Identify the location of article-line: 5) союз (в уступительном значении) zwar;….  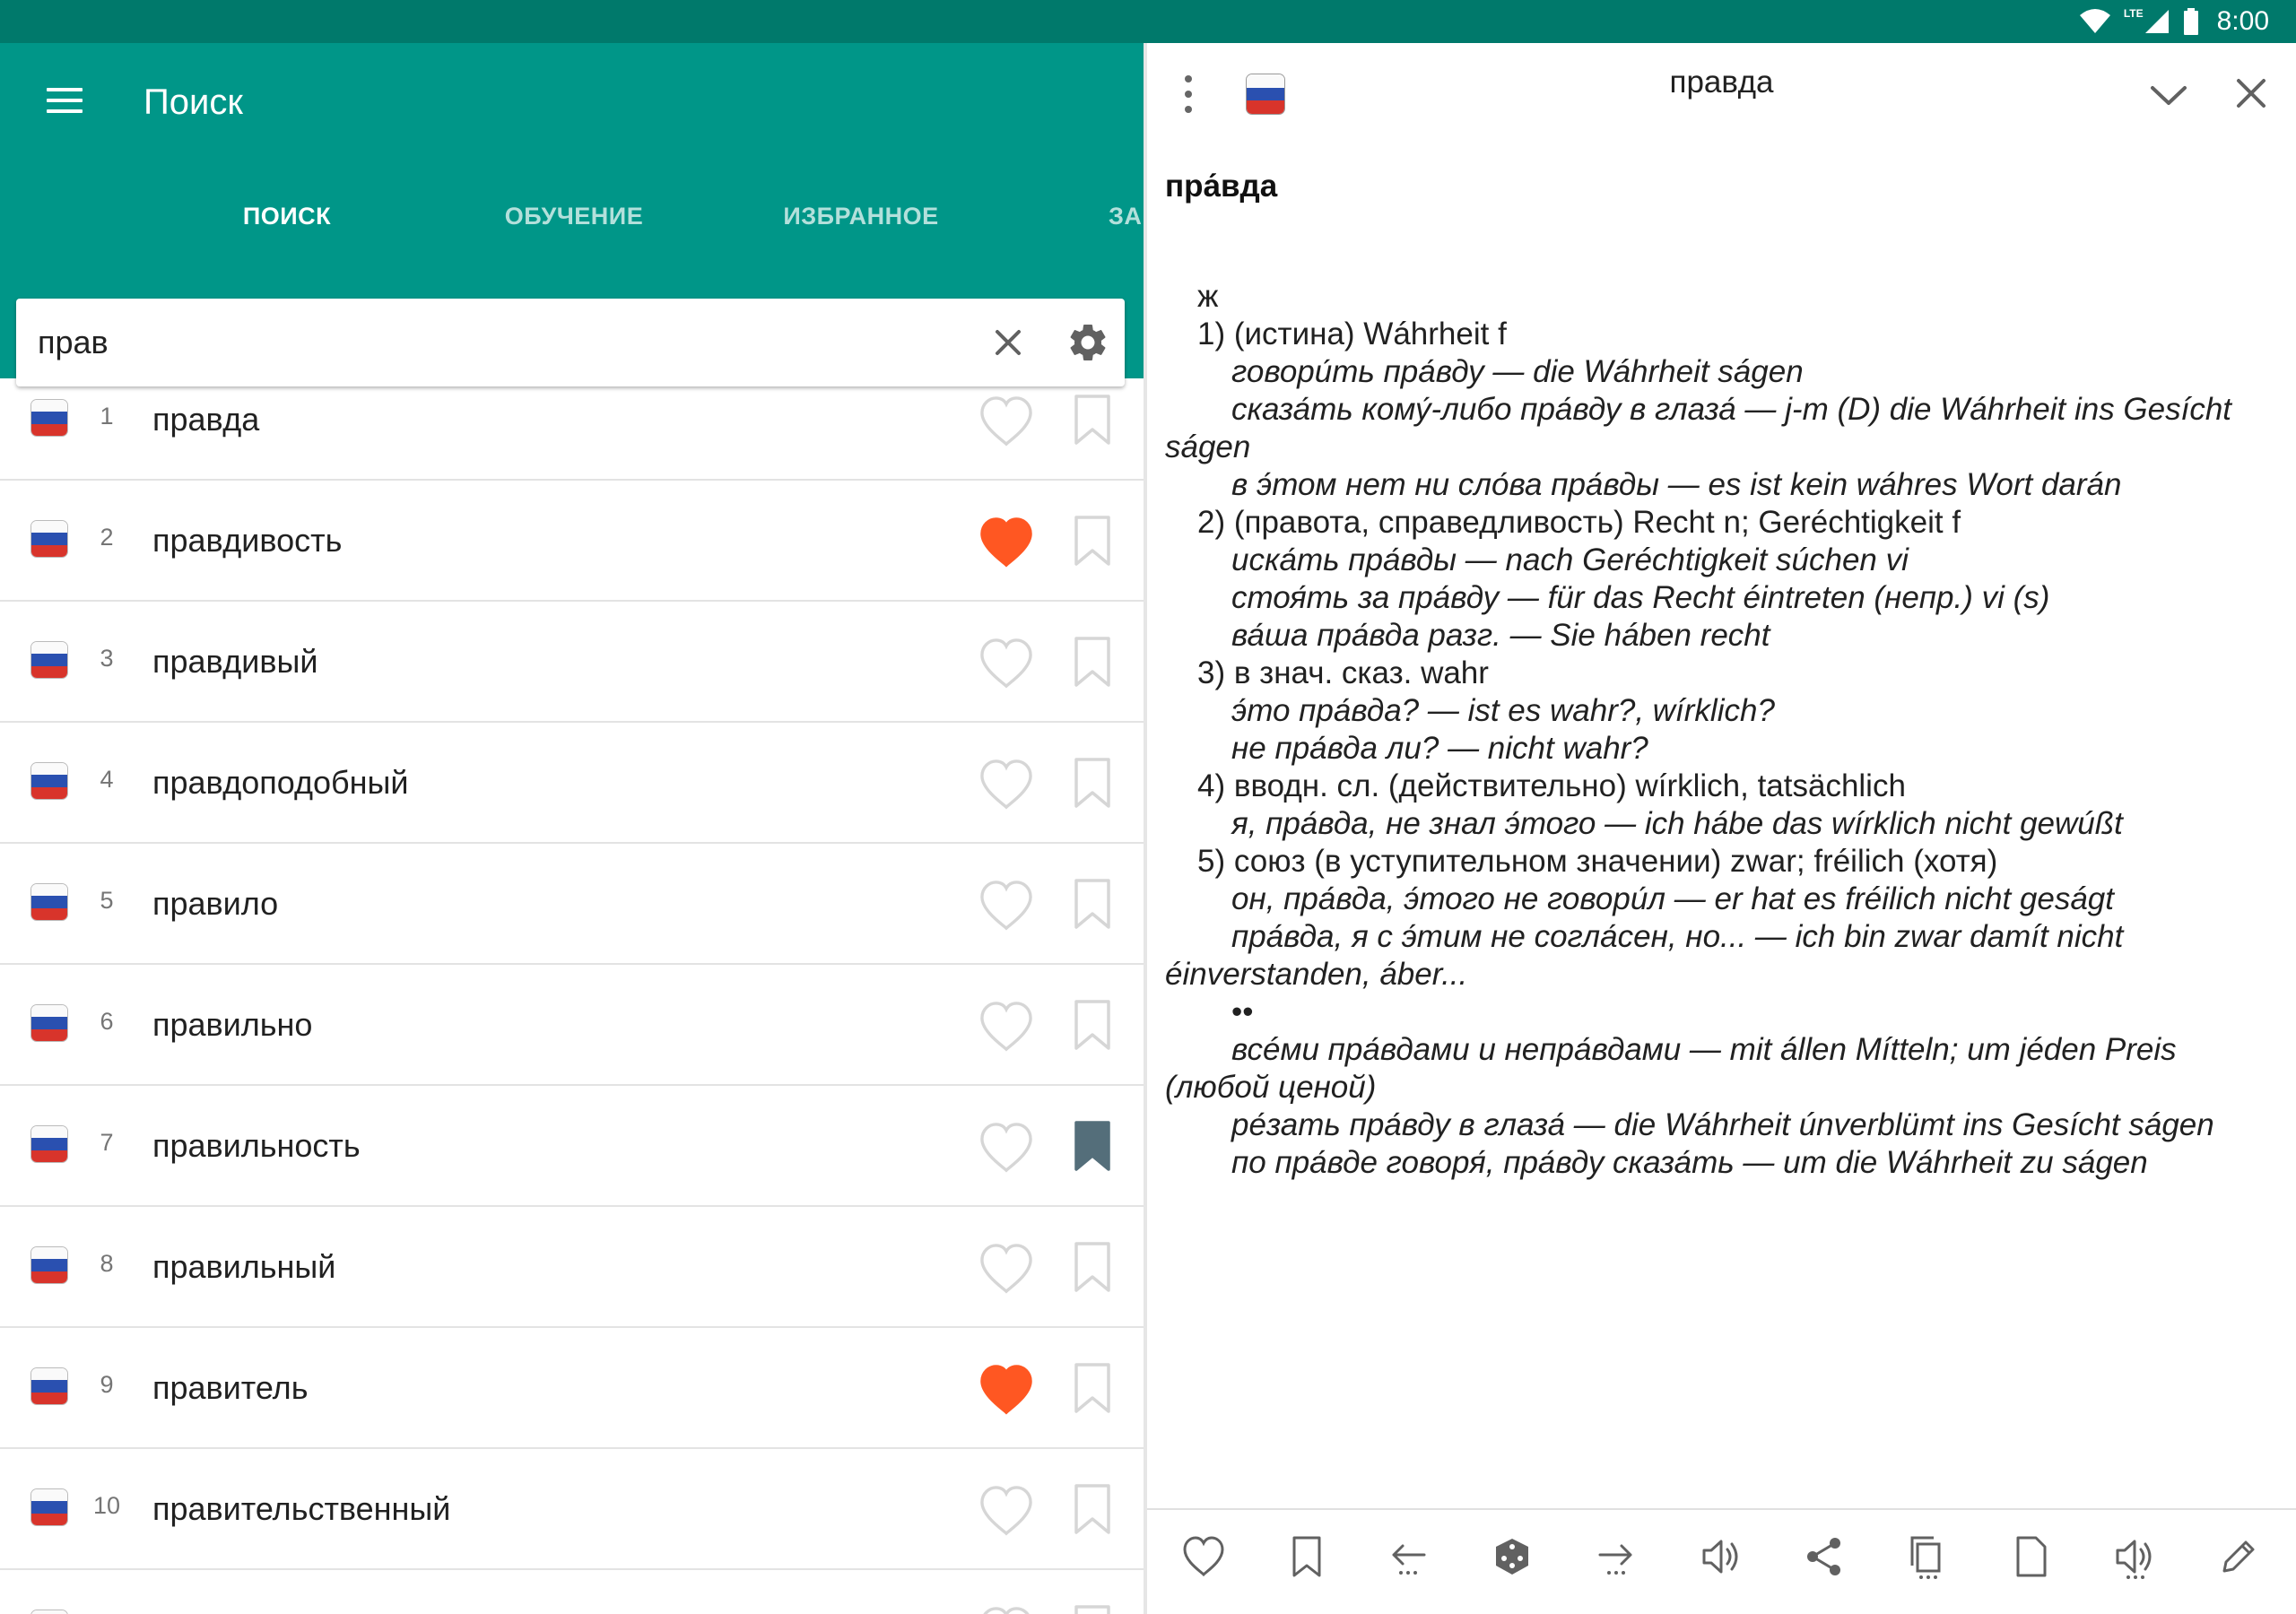
(1597, 861).